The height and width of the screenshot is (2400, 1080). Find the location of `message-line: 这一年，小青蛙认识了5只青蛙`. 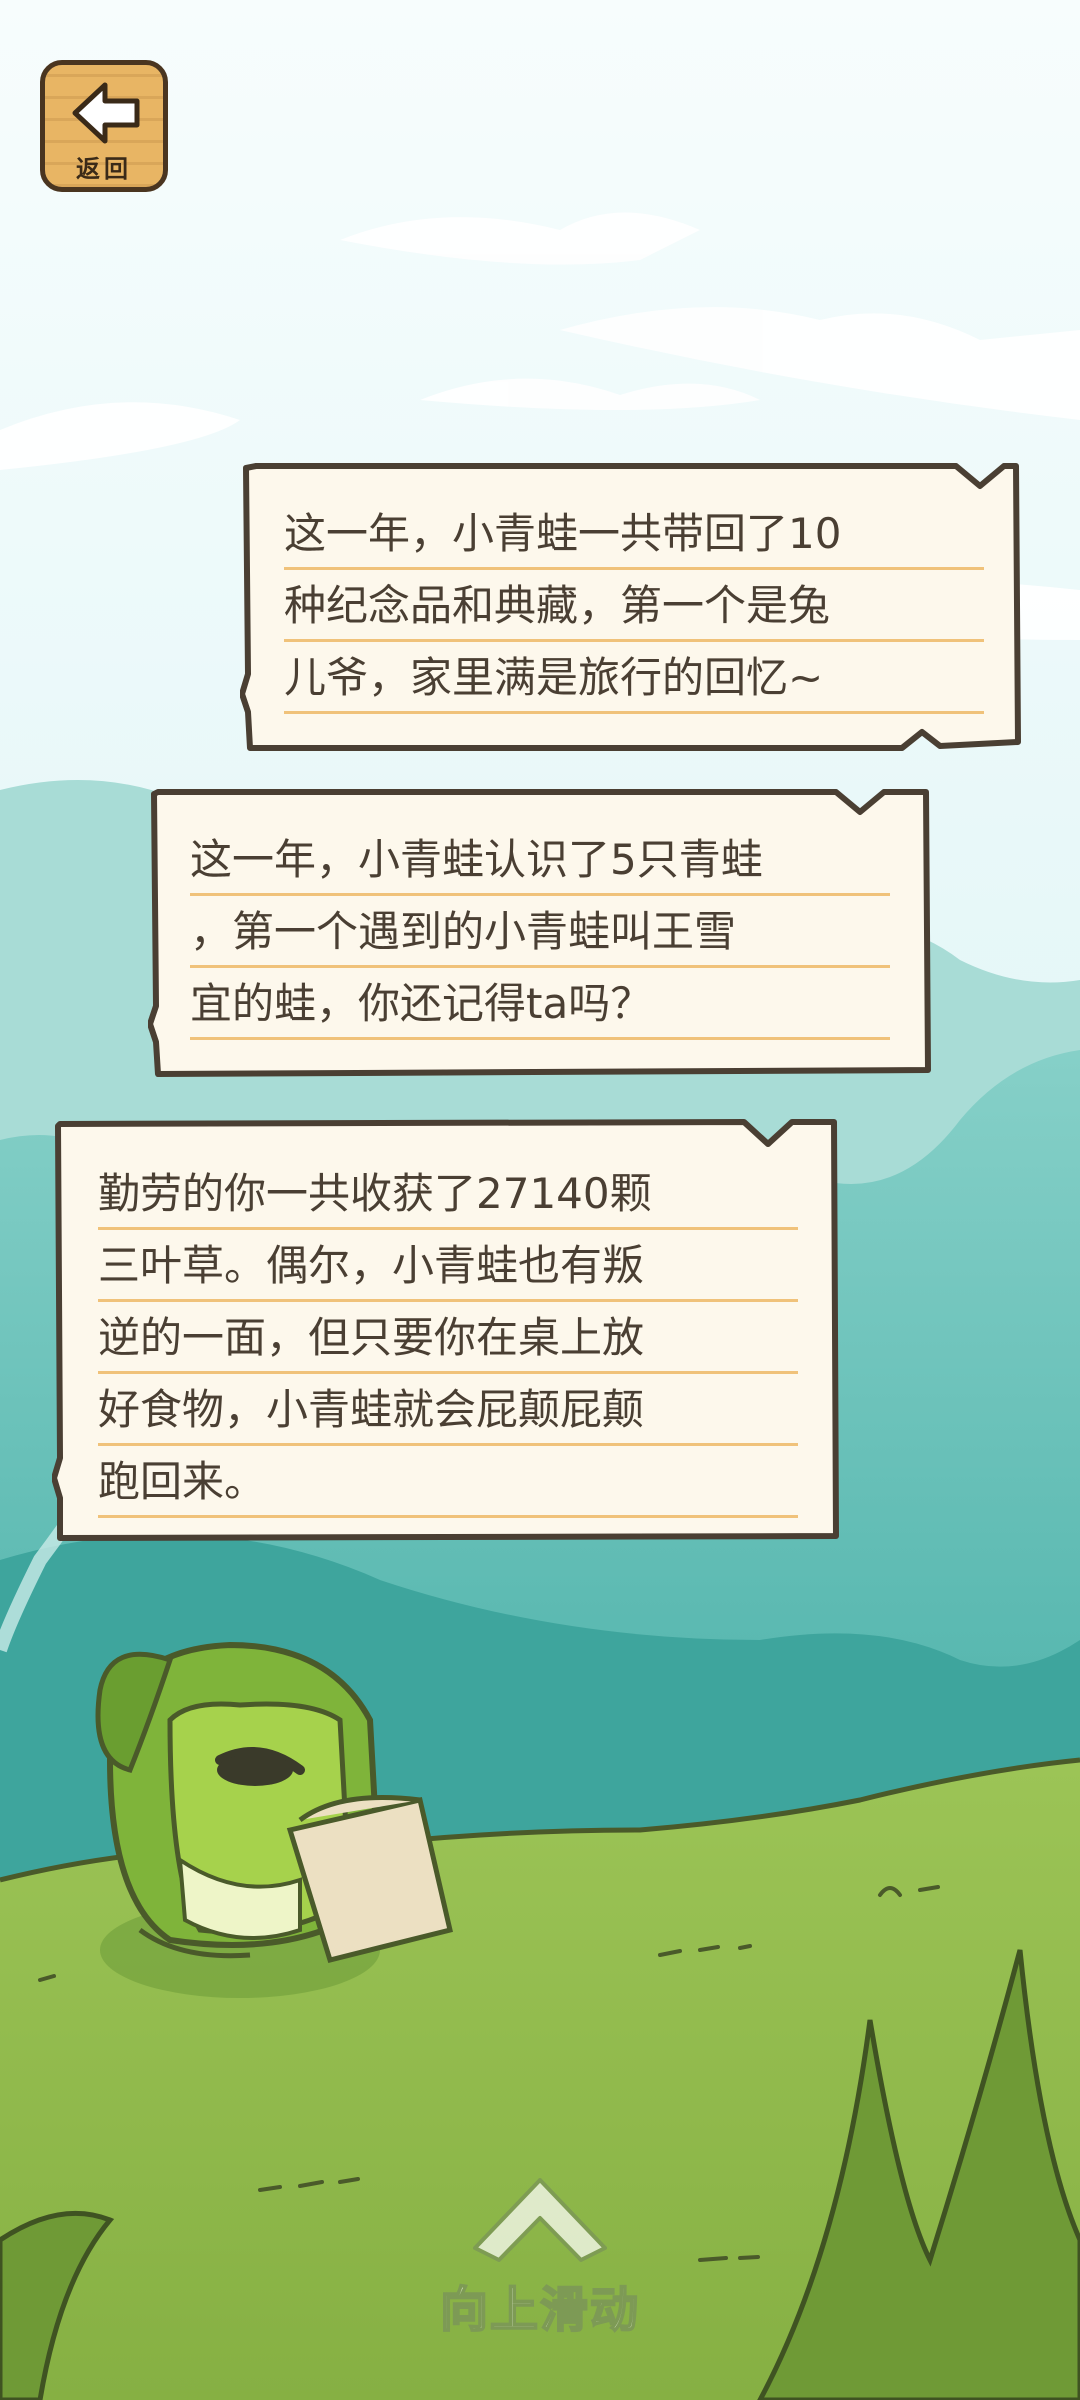

message-line: 这一年，小青蛙认识了5只青蛙 is located at coordinates (540, 860).